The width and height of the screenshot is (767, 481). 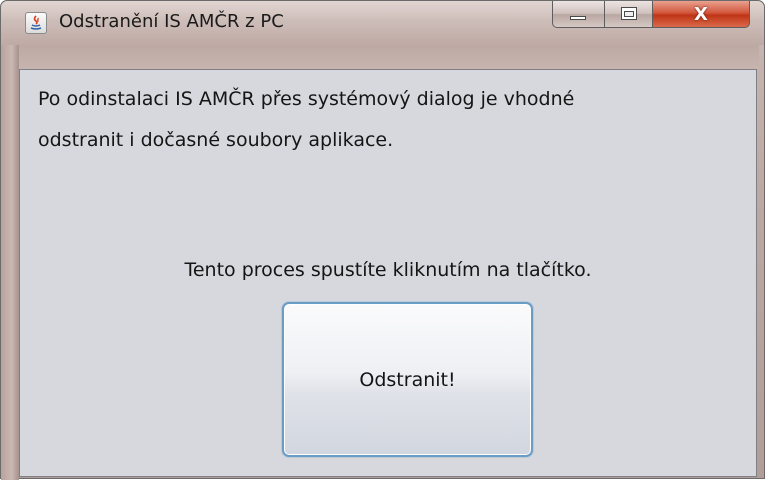 I want to click on remove-button-label: Odstranit!, so click(x=407, y=379).